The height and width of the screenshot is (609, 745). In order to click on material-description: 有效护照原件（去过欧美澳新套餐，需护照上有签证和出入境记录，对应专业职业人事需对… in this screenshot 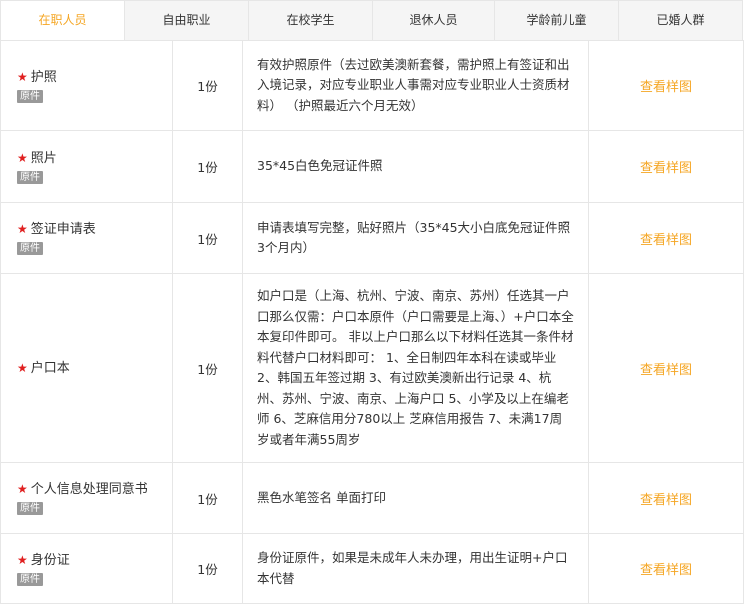, I will do `click(415, 85)`.